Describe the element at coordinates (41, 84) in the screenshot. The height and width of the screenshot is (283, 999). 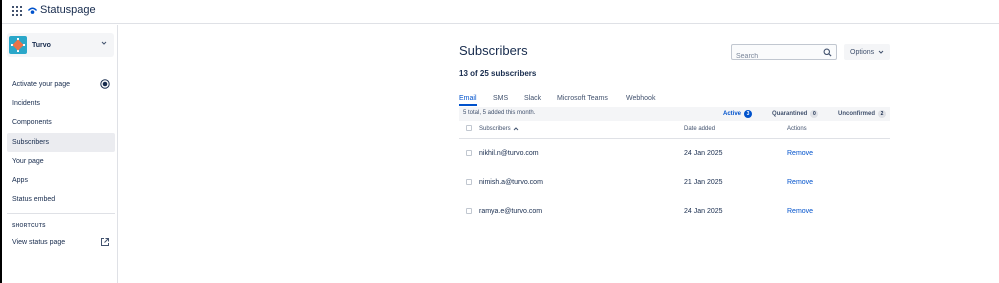
I see `sidebar-item-label: Activate your page` at that location.